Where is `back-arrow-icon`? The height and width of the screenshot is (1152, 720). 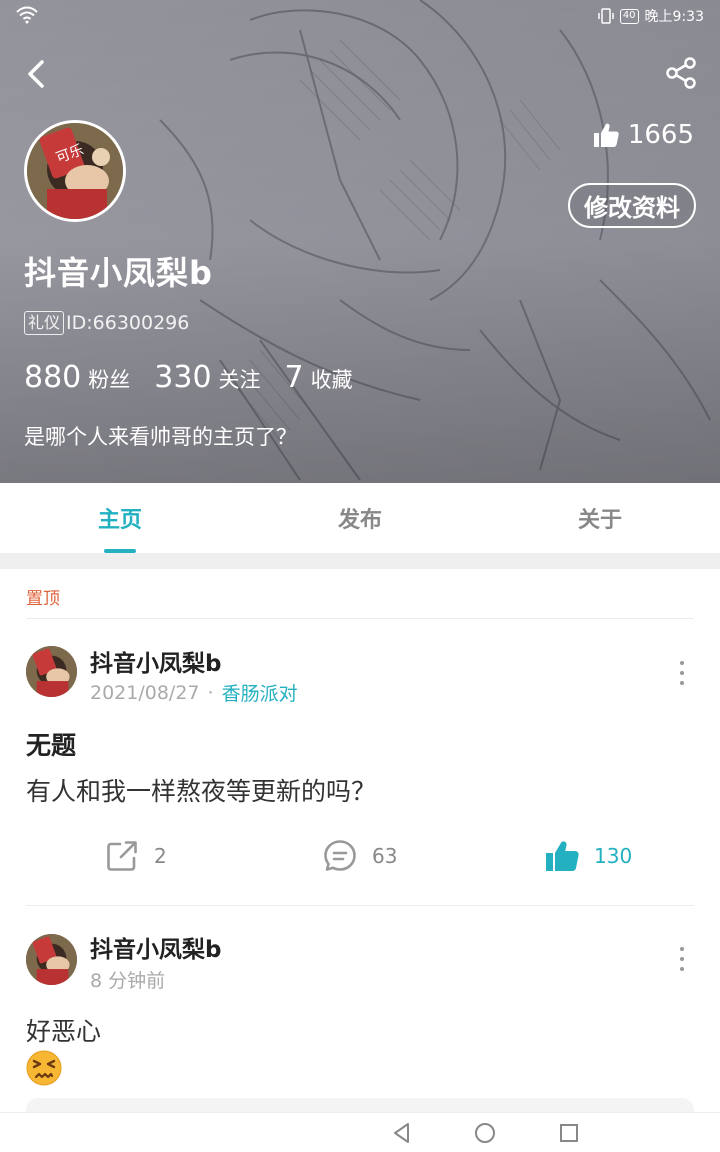
back-arrow-icon is located at coordinates (36, 74).